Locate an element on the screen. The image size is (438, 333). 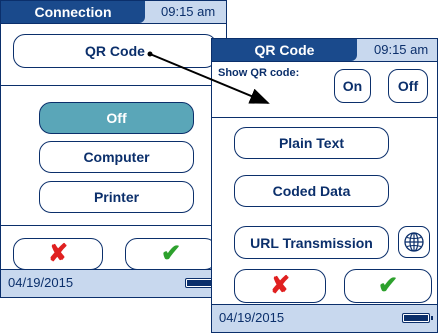
option-off-button: Off is located at coordinates (116, 118).